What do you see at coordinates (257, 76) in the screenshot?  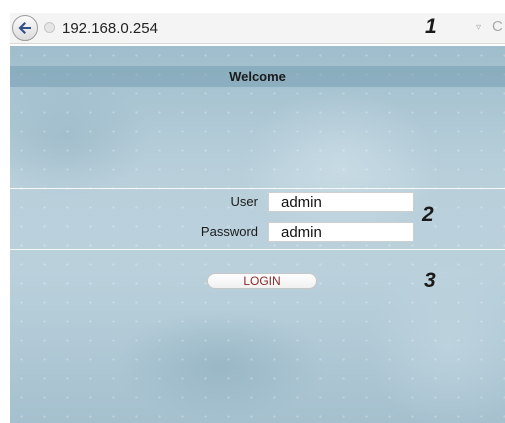 I see `welcome-banner: Welcome` at bounding box center [257, 76].